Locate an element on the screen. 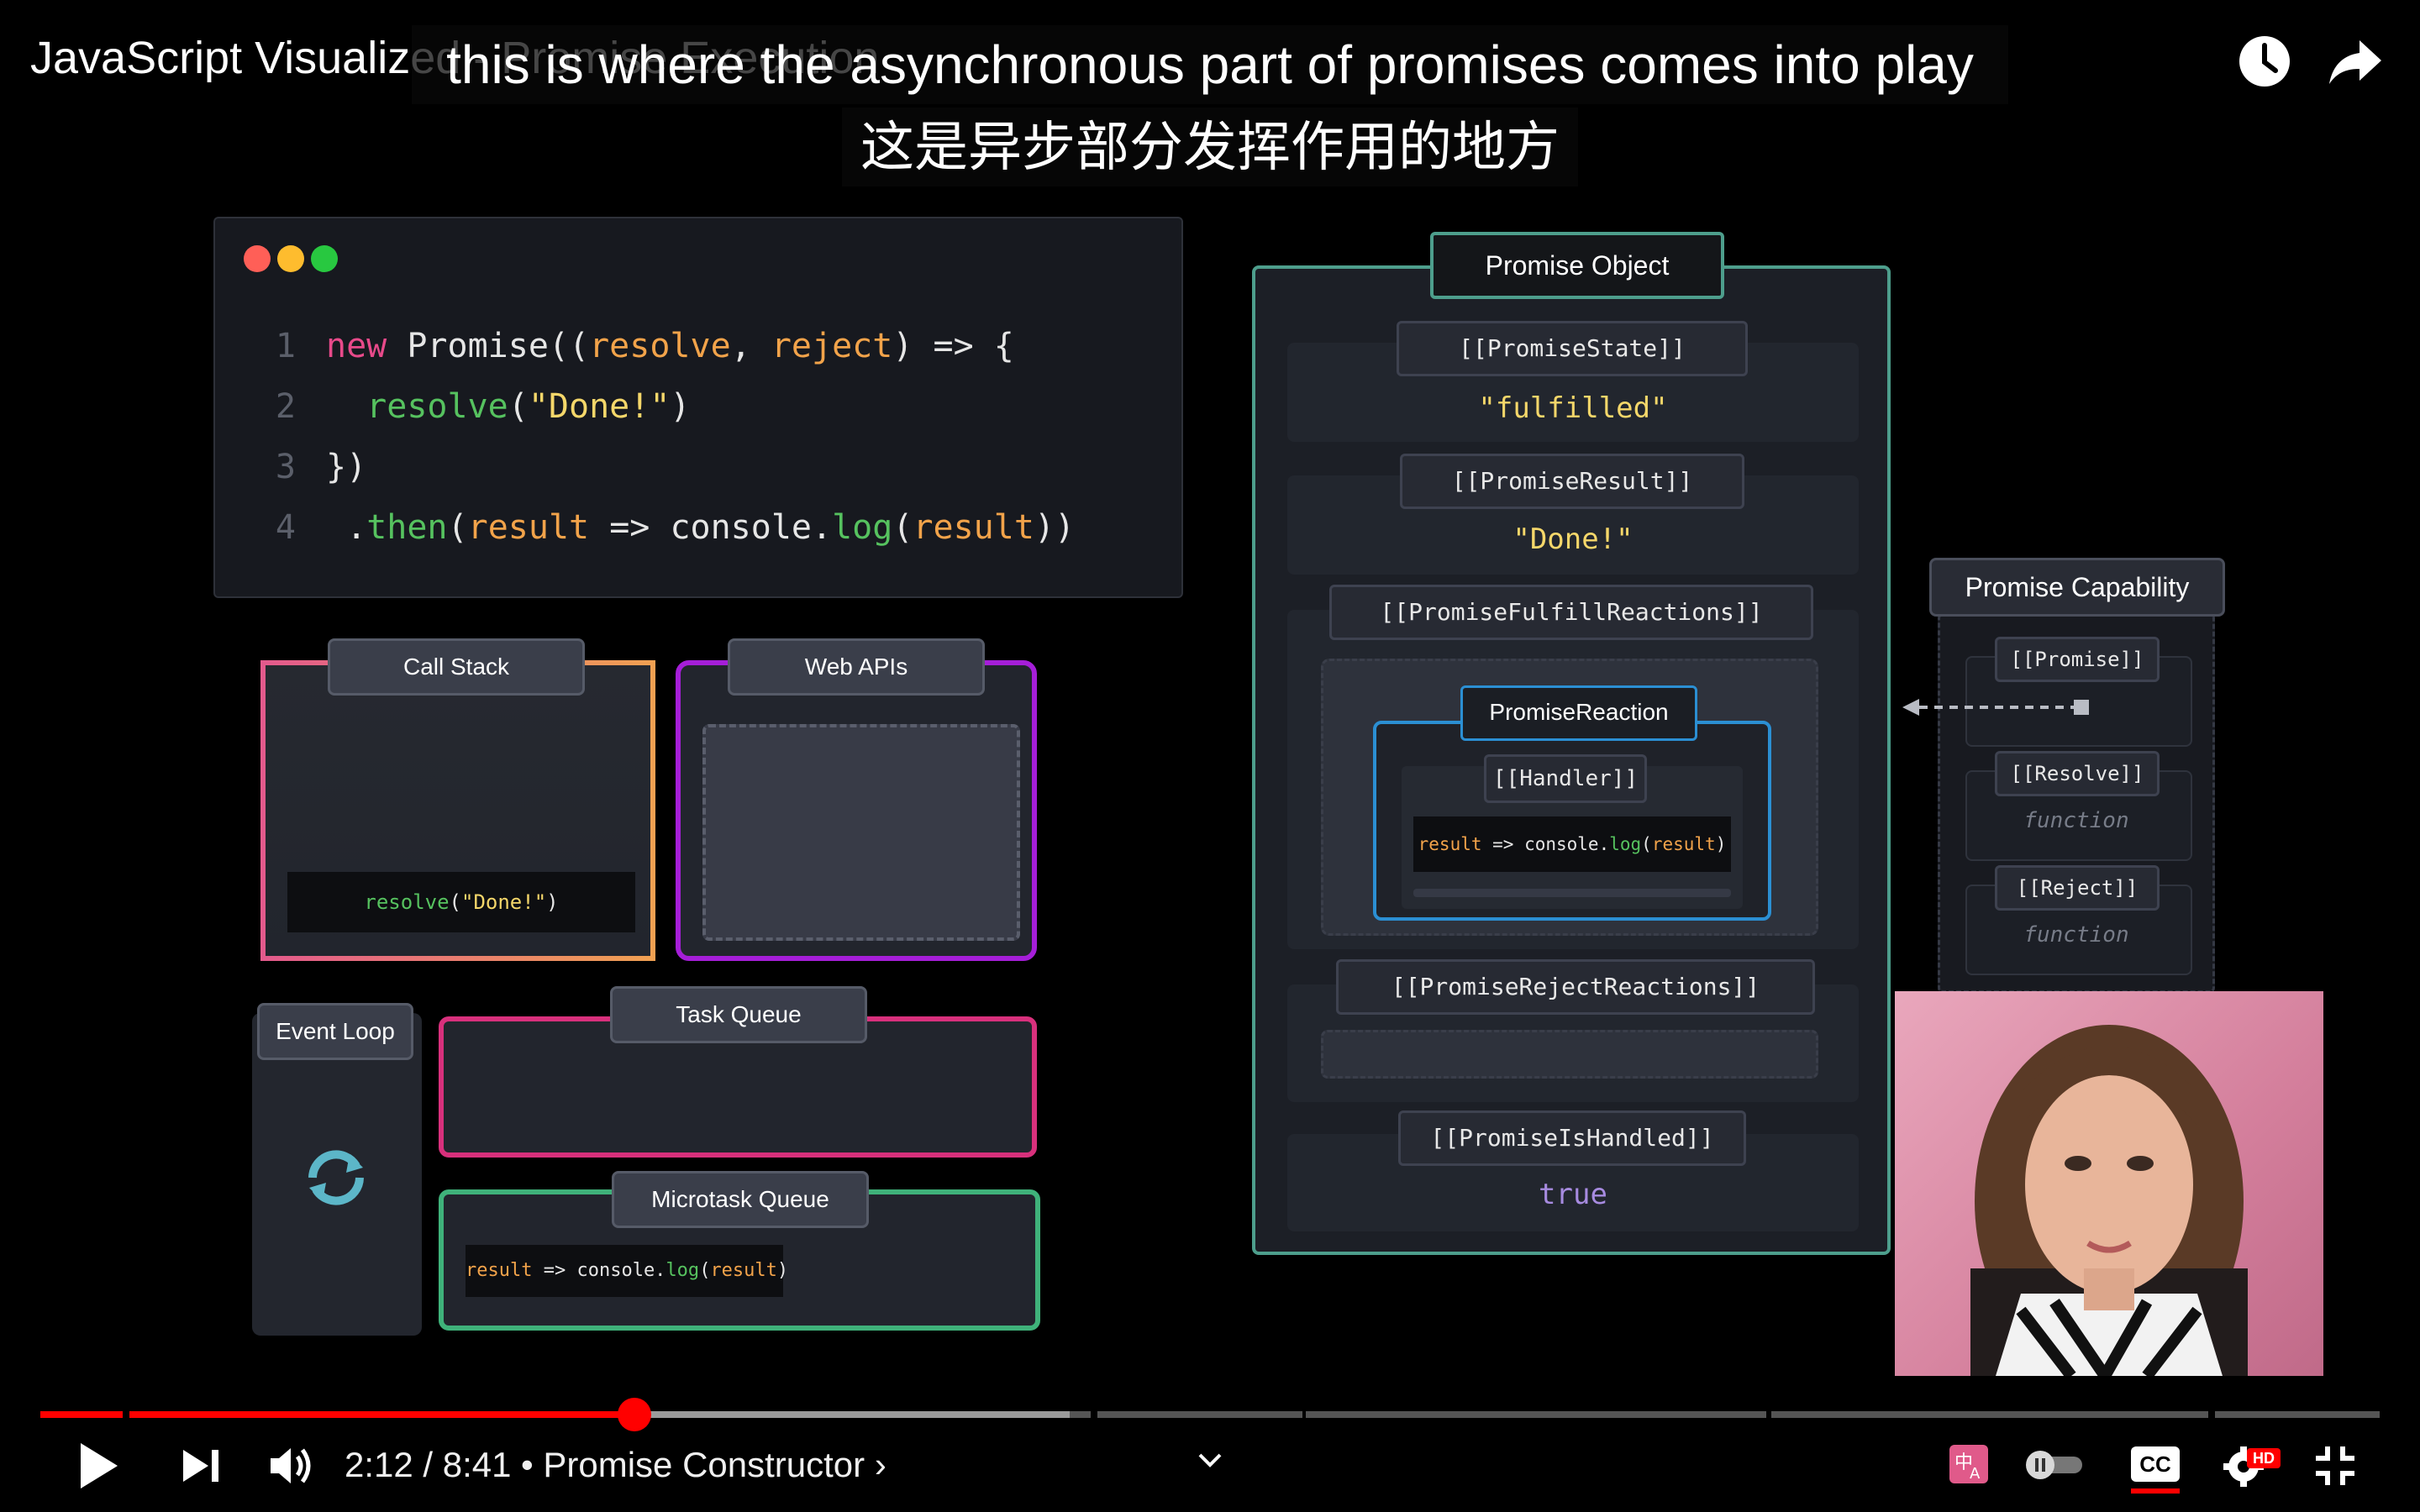  promise-result-value: "Done!" is located at coordinates (1573, 539).